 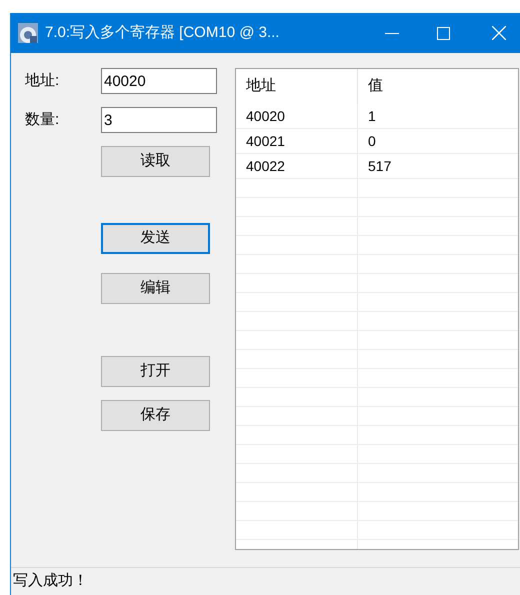 I want to click on app-icon, so click(x=28, y=33).